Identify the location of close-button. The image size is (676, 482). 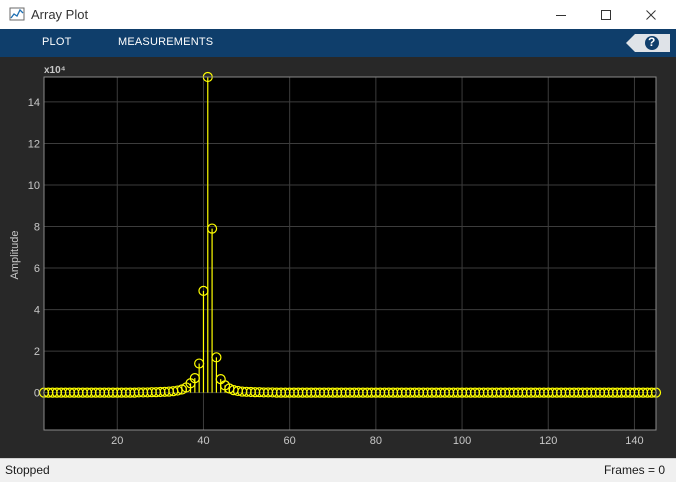
(651, 14).